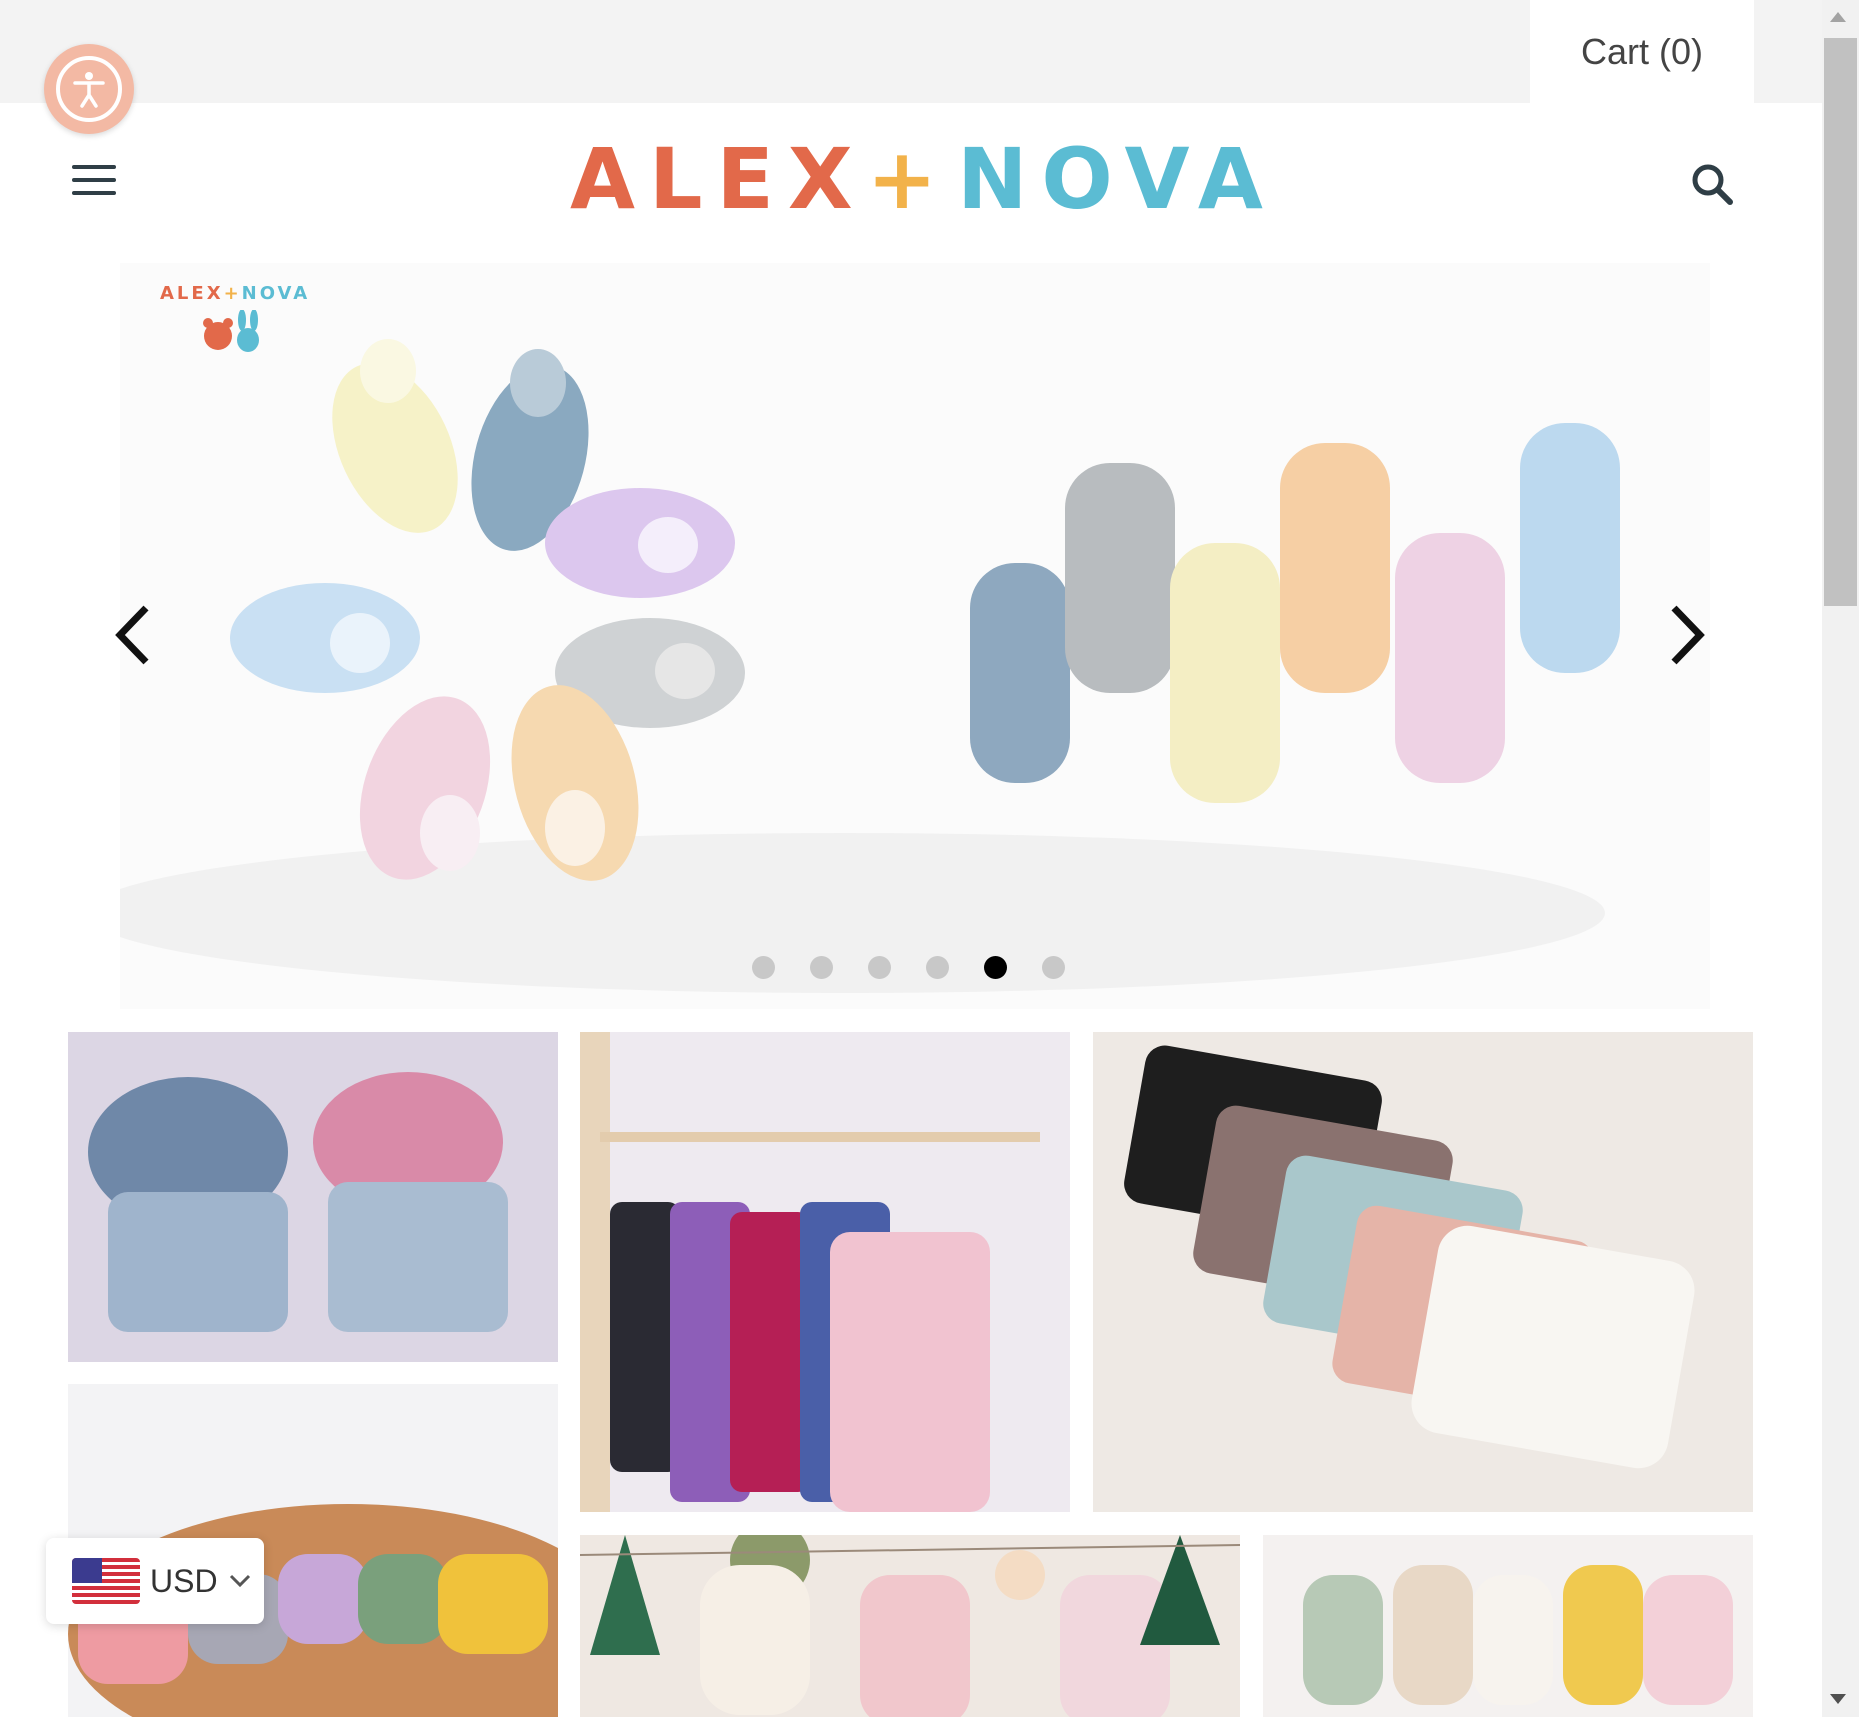 The height and width of the screenshot is (1717, 1859). I want to click on tile-image-baby-briefs, so click(1423, 1272).